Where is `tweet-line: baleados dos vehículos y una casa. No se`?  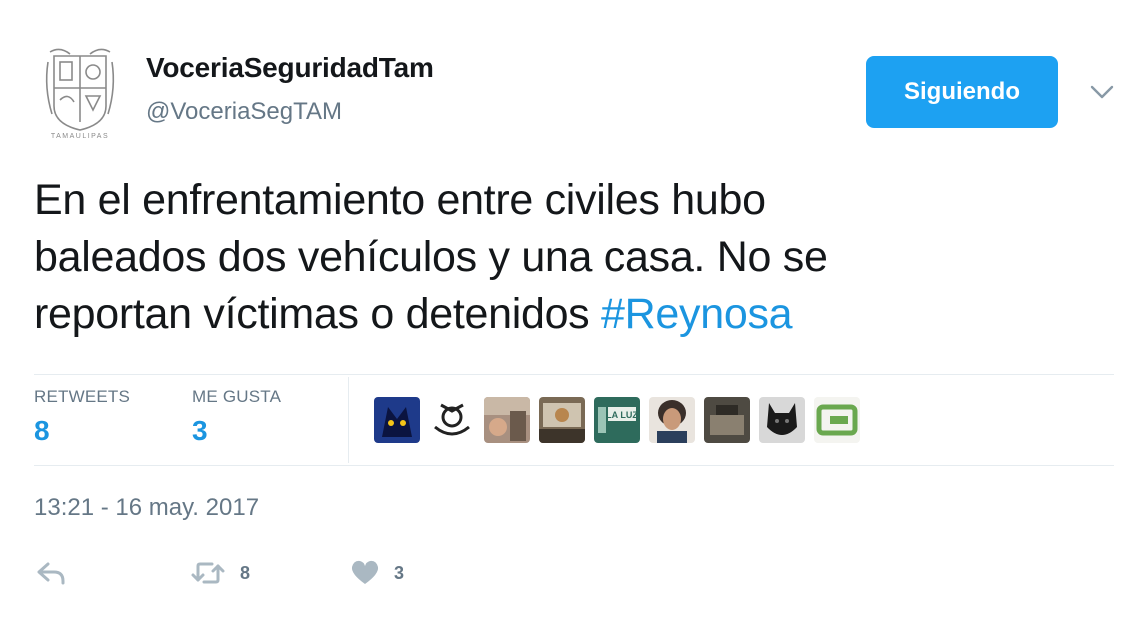 tweet-line: baleados dos vehículos y una casa. No se is located at coordinates (431, 257).